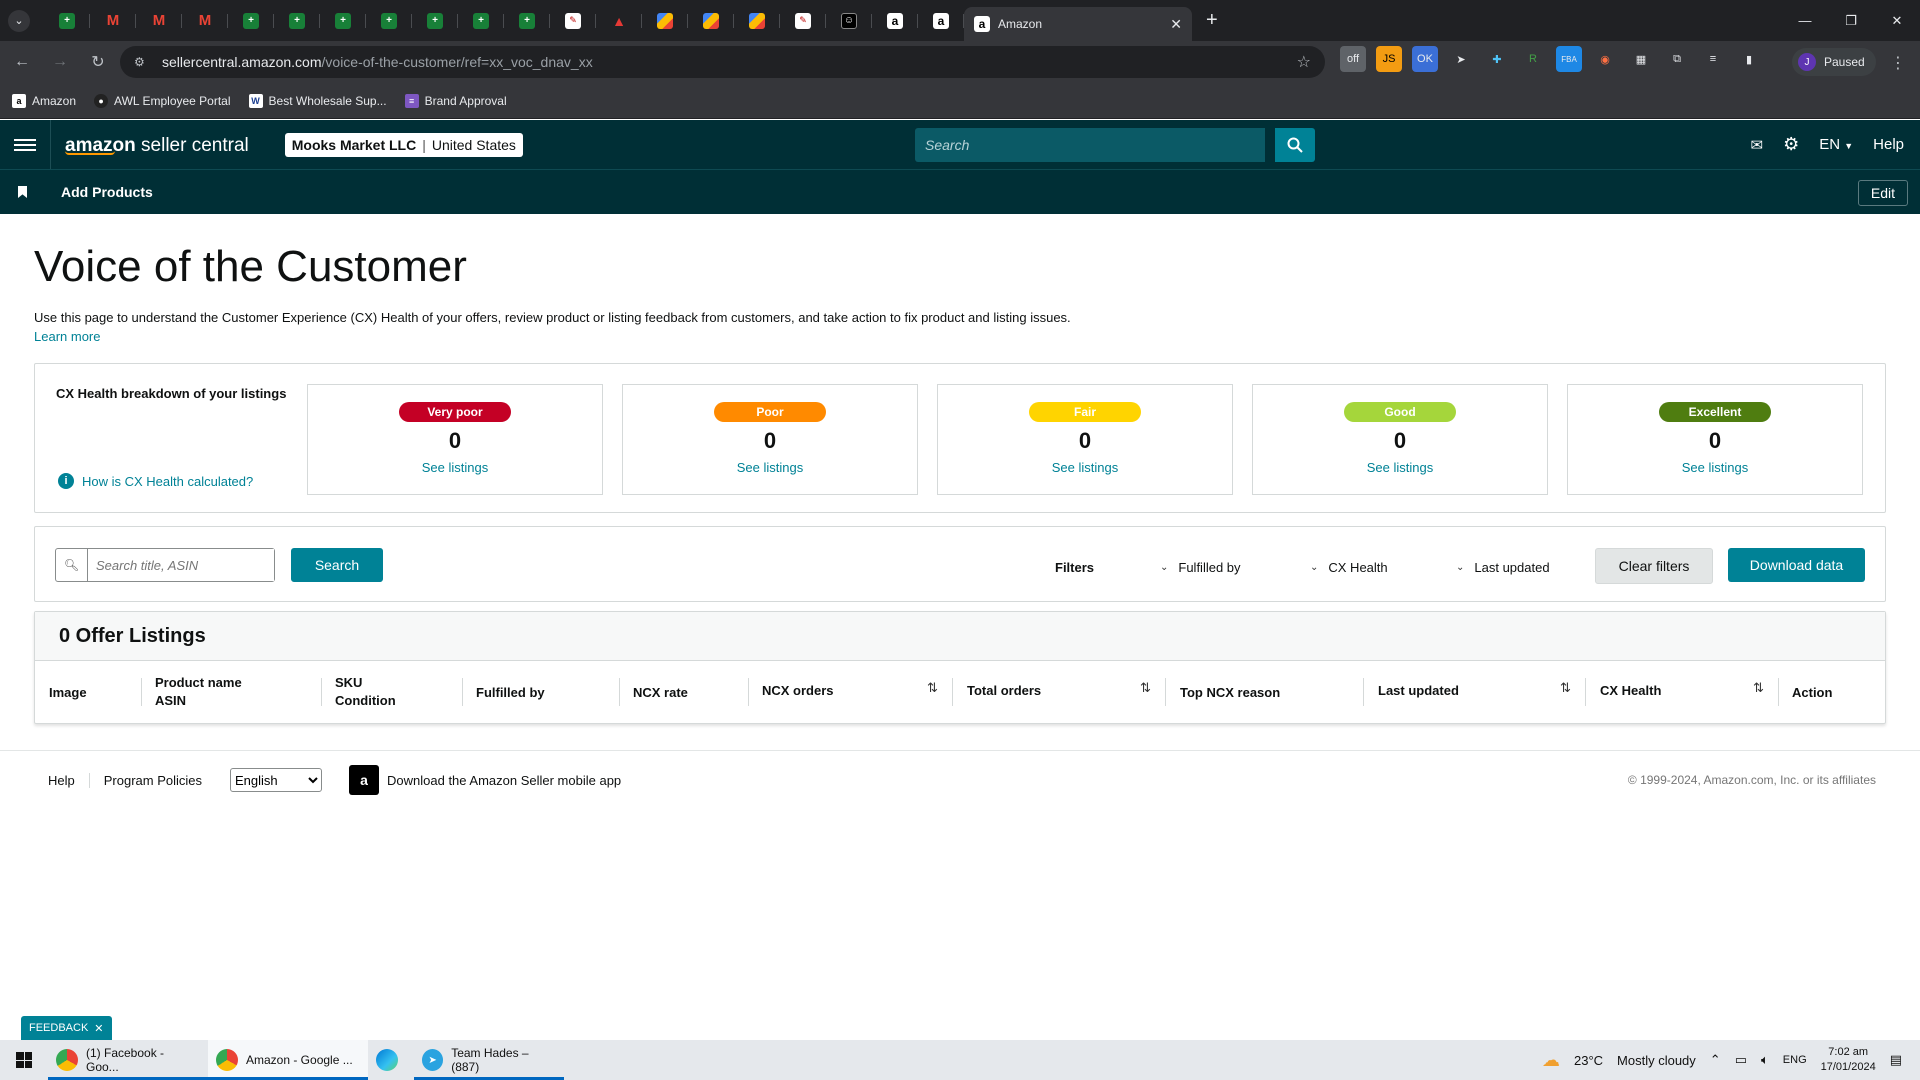 This screenshot has height=1080, width=1920. Describe the element at coordinates (619, 21) in the screenshot. I see `pinned-tab: ▲` at that location.